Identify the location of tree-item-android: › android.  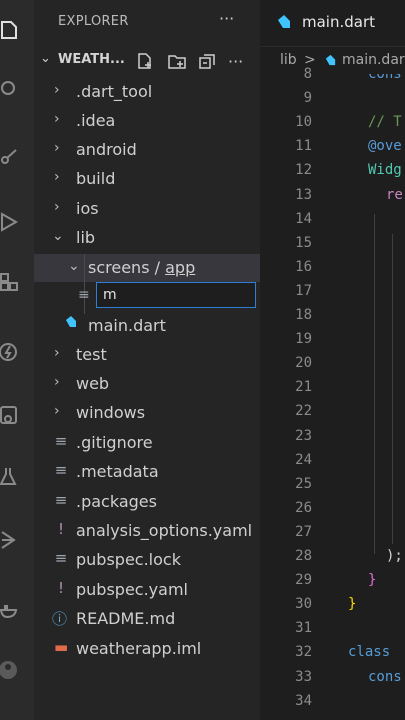
(147, 150).